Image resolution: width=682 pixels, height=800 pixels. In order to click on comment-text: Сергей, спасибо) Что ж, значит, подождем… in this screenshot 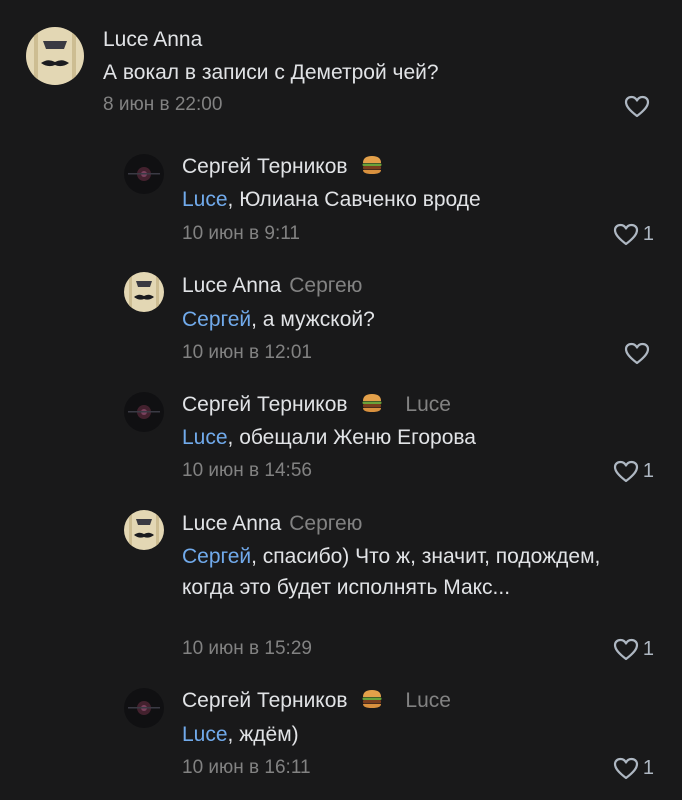, I will do `click(402, 572)`.